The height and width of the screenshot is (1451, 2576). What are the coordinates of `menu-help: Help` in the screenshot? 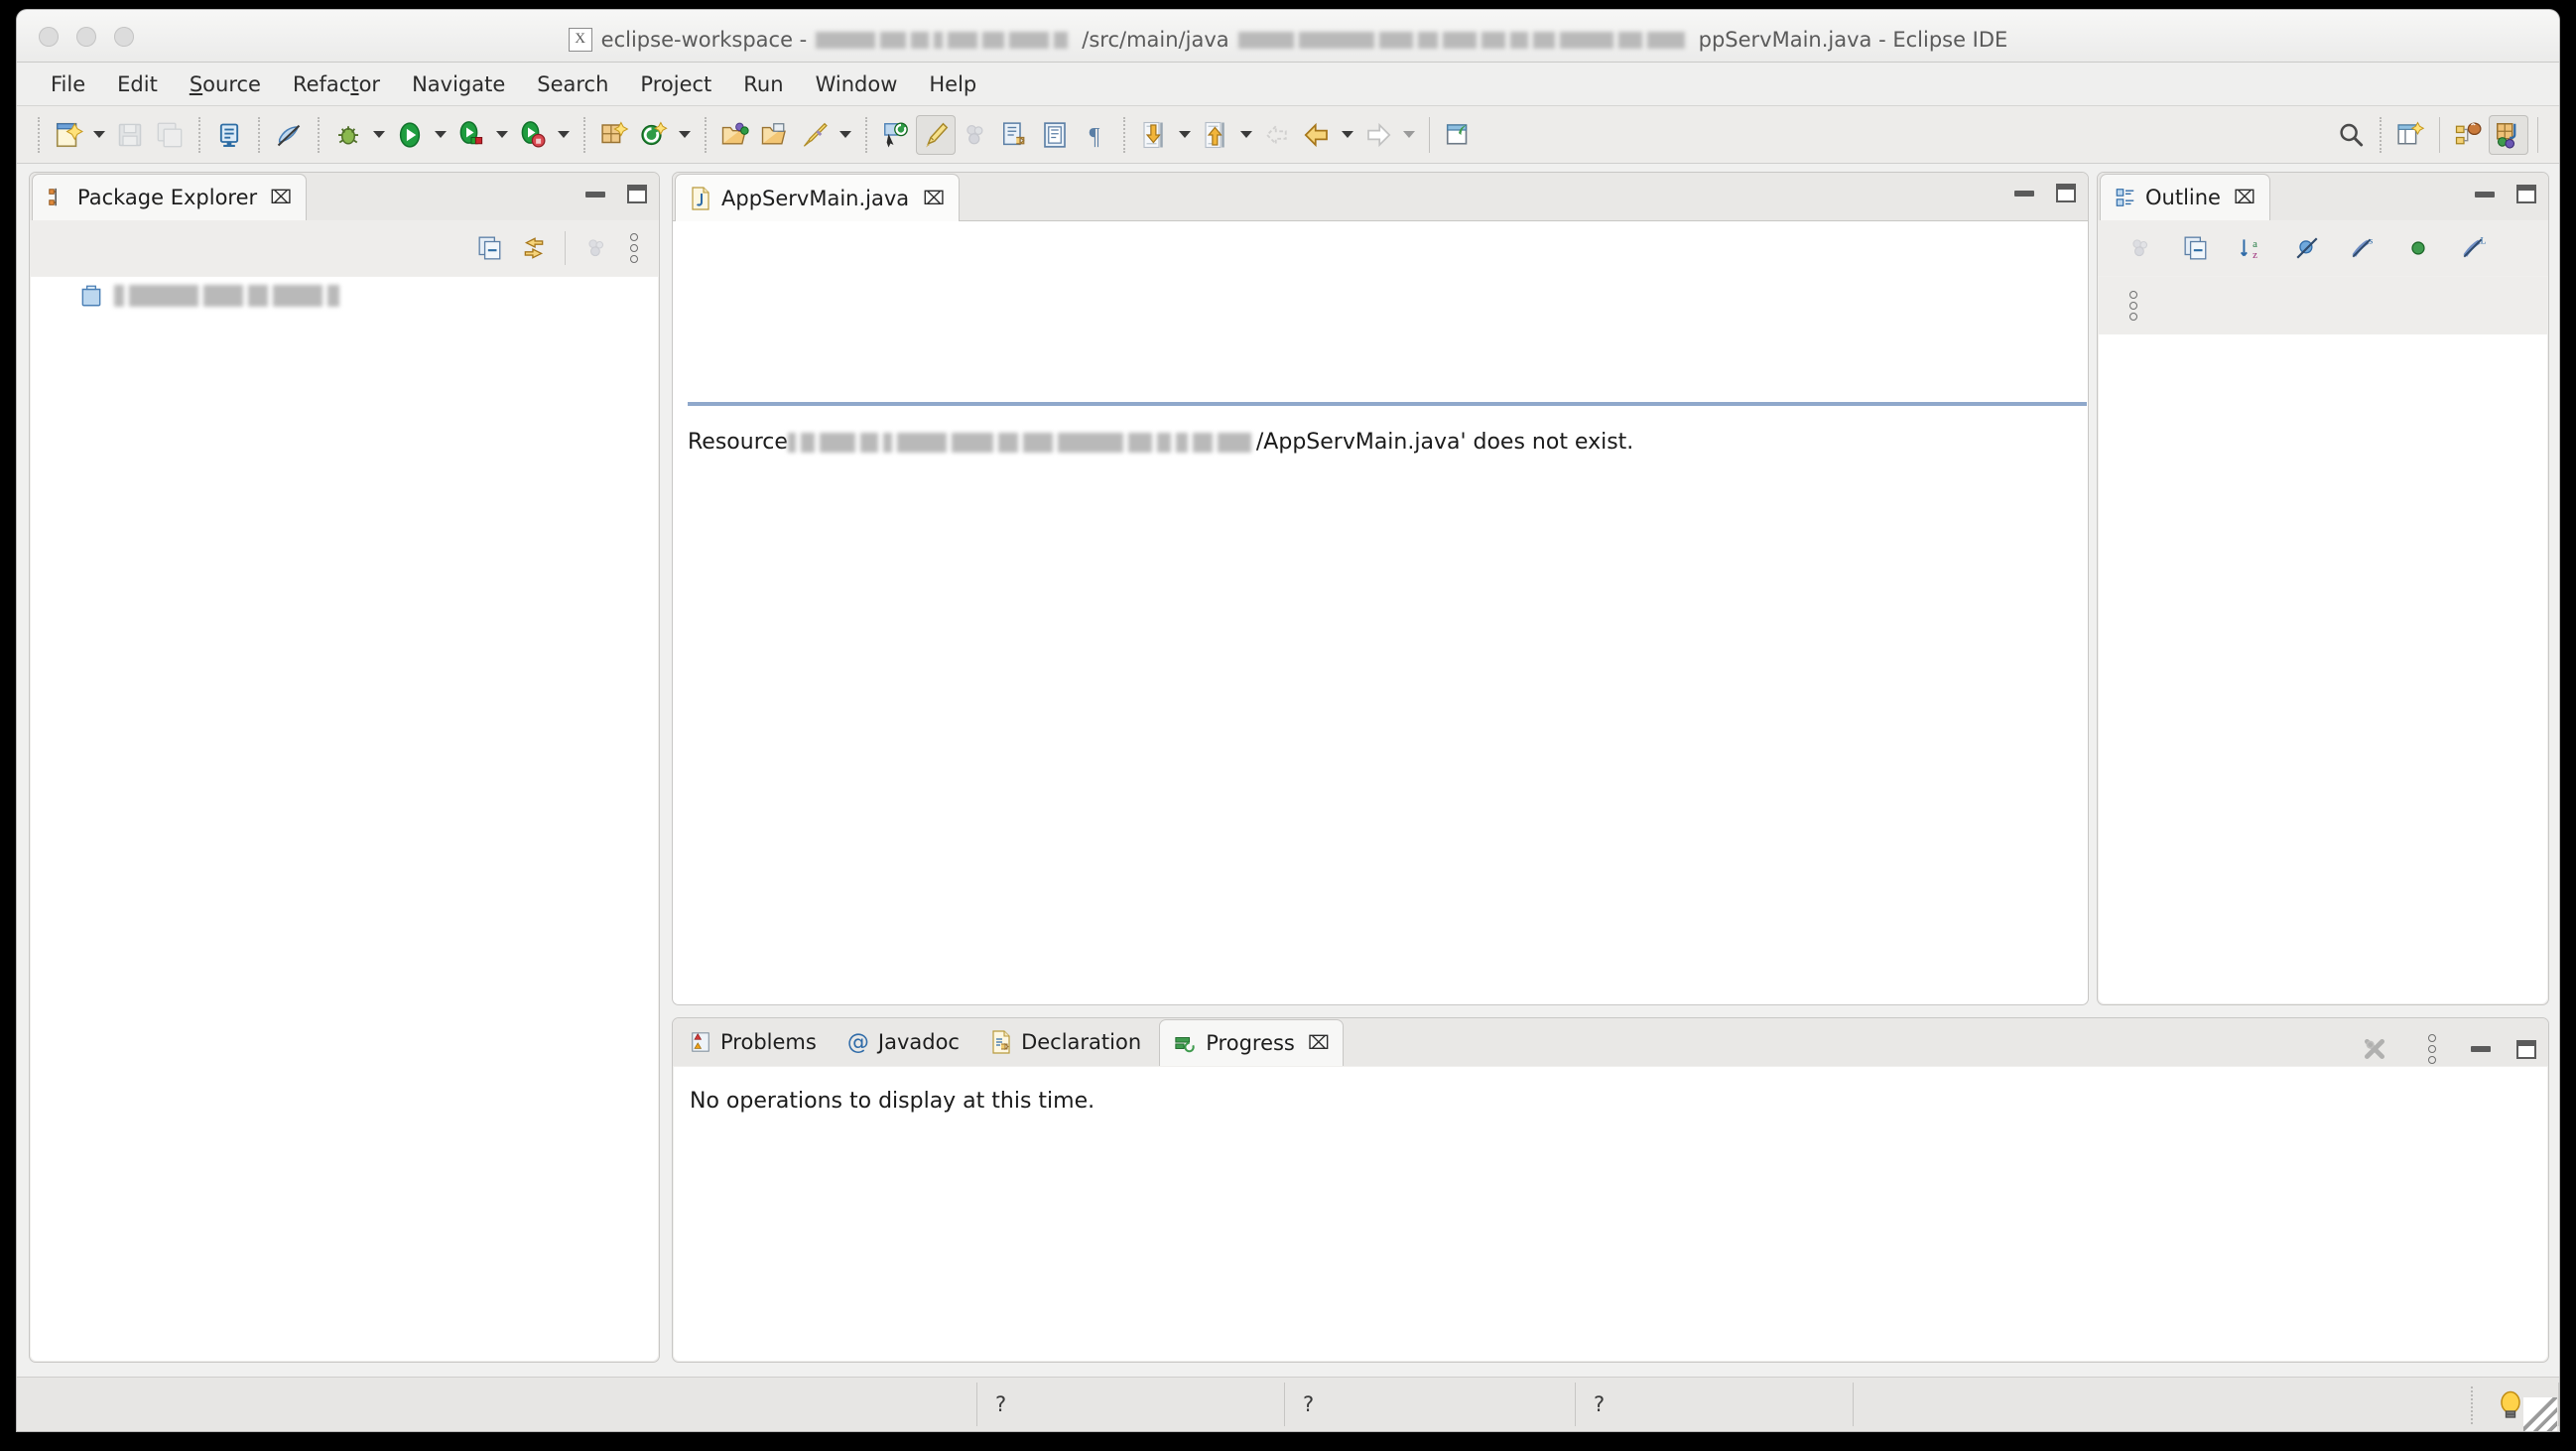 It's located at (953, 84).